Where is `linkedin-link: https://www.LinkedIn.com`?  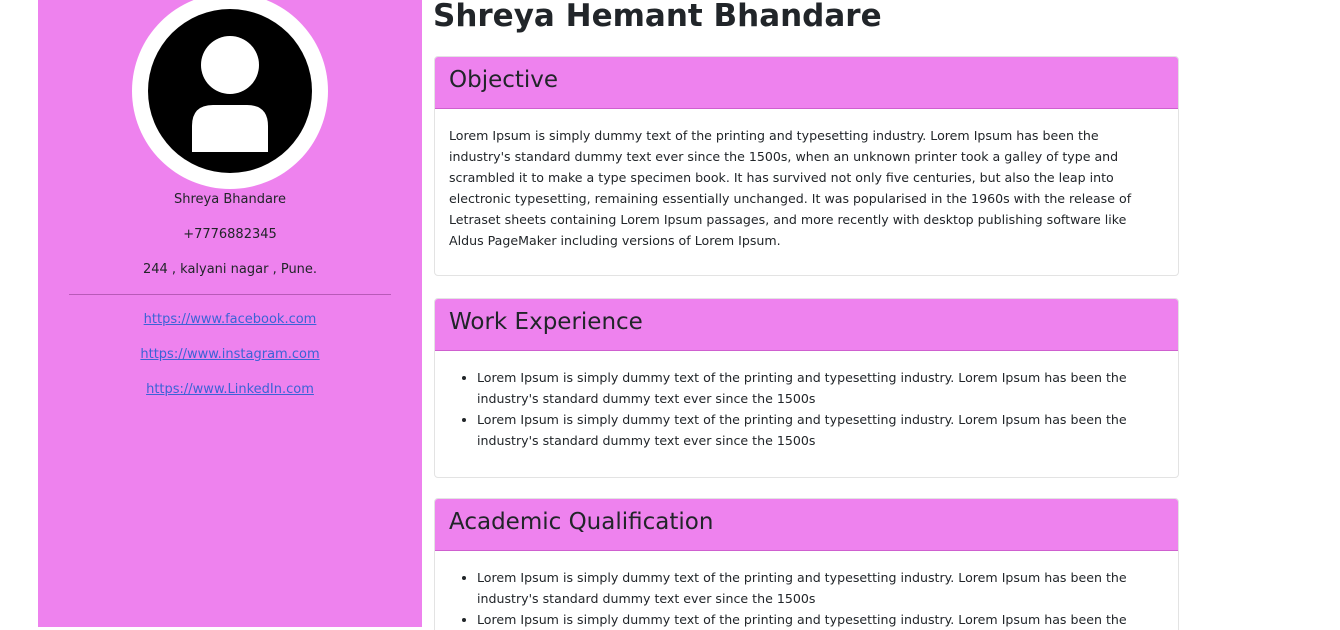 linkedin-link: https://www.LinkedIn.com is located at coordinates (230, 389).